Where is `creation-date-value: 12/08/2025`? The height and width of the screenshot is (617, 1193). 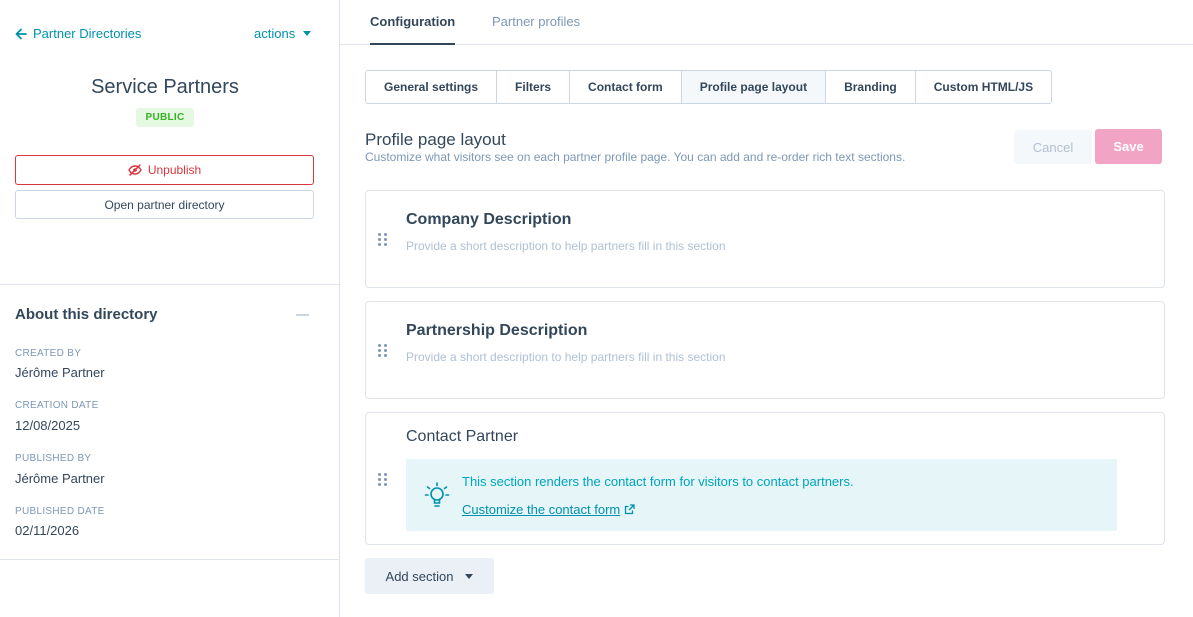
creation-date-value: 12/08/2025 is located at coordinates (48, 425).